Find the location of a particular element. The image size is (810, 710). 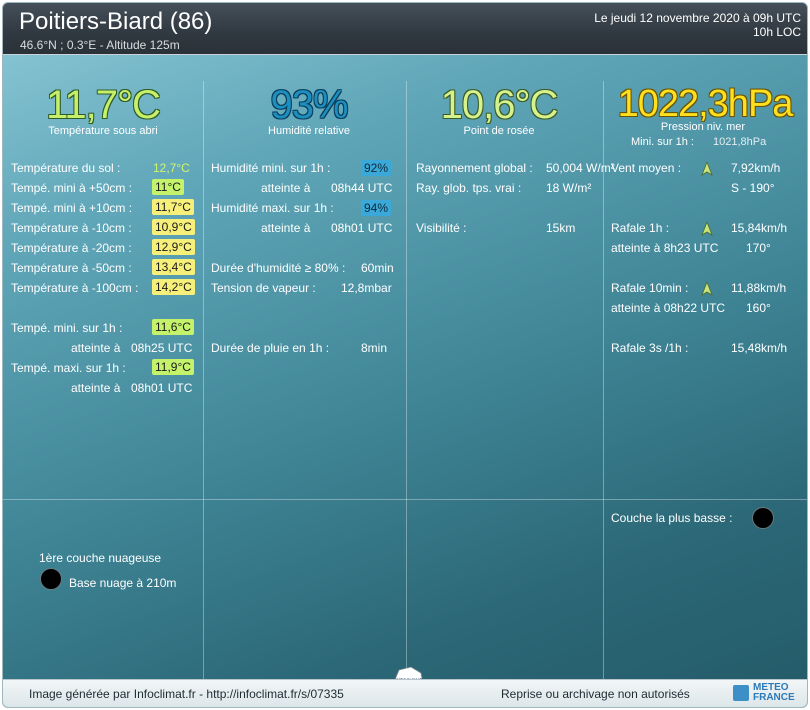

soil-temp-row-value: 10,9°C is located at coordinates (173, 227).